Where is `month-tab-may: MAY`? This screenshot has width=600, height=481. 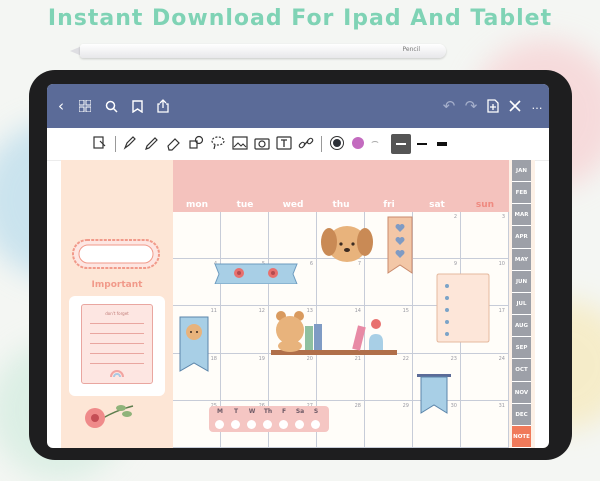 month-tab-may: MAY is located at coordinates (521, 259).